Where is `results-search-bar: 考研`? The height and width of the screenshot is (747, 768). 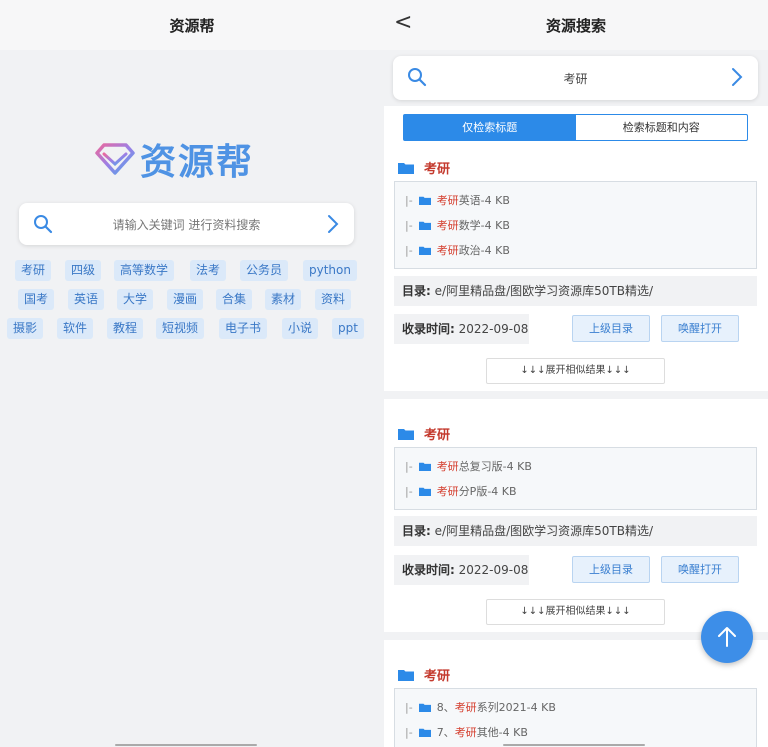 results-search-bar: 考研 is located at coordinates (575, 78).